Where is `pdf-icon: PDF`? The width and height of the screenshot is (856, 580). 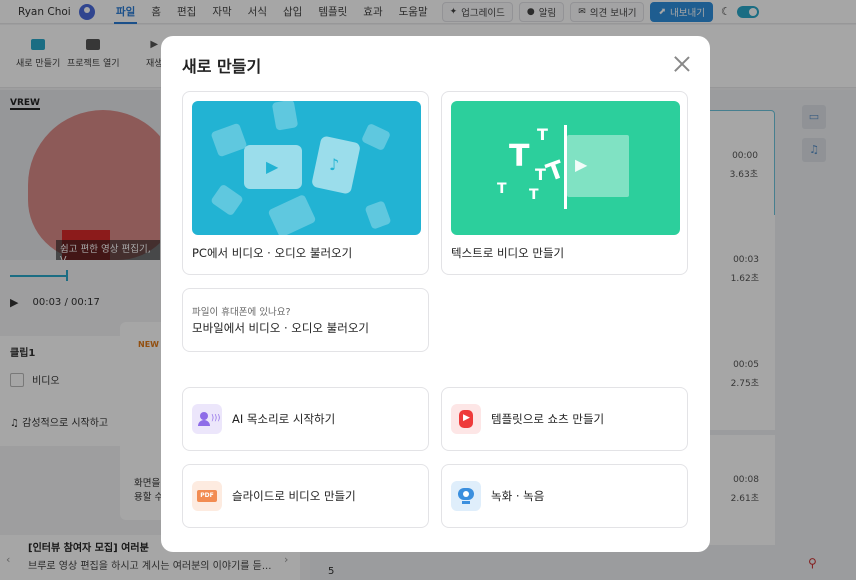
pdf-icon: PDF is located at coordinates (207, 496).